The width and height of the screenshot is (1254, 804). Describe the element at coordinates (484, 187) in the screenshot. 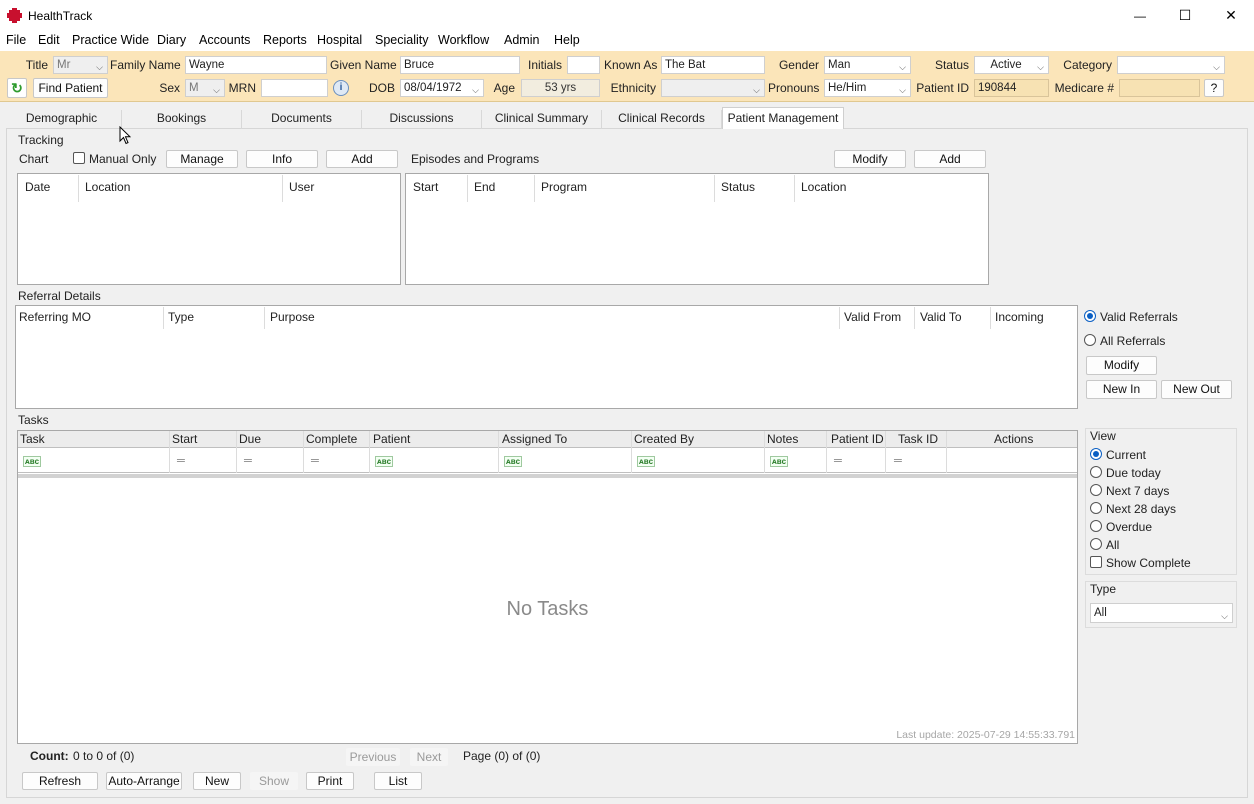

I see `episodes-col-end: End` at that location.